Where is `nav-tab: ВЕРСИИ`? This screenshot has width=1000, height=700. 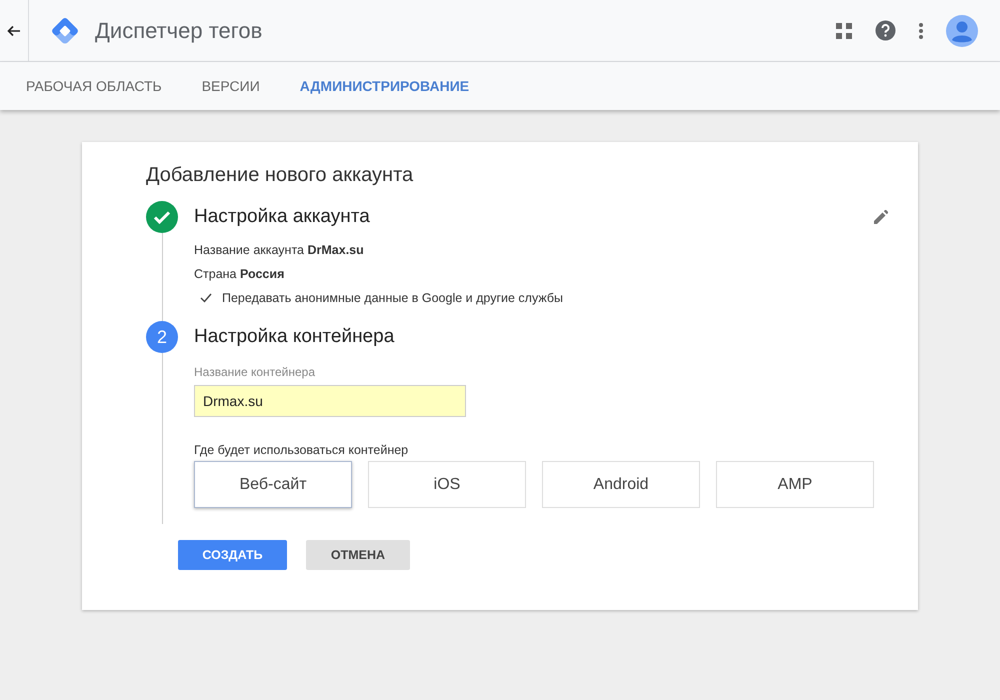 nav-tab: ВЕРСИИ is located at coordinates (231, 86).